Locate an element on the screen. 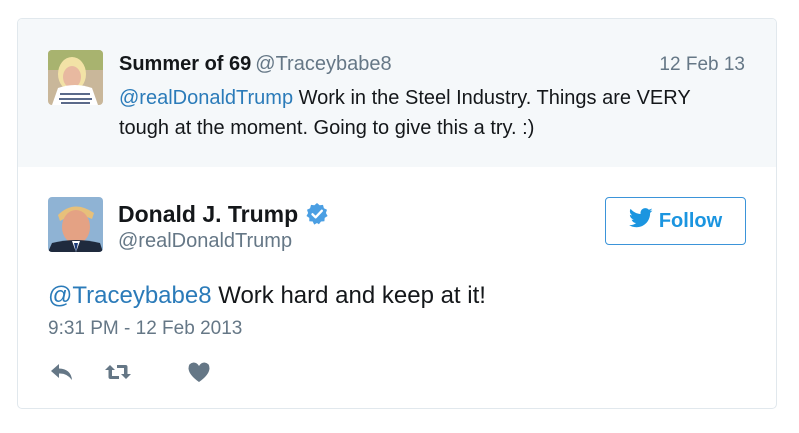 This screenshot has height=433, width=799. follow-label: Follow is located at coordinates (690, 220).